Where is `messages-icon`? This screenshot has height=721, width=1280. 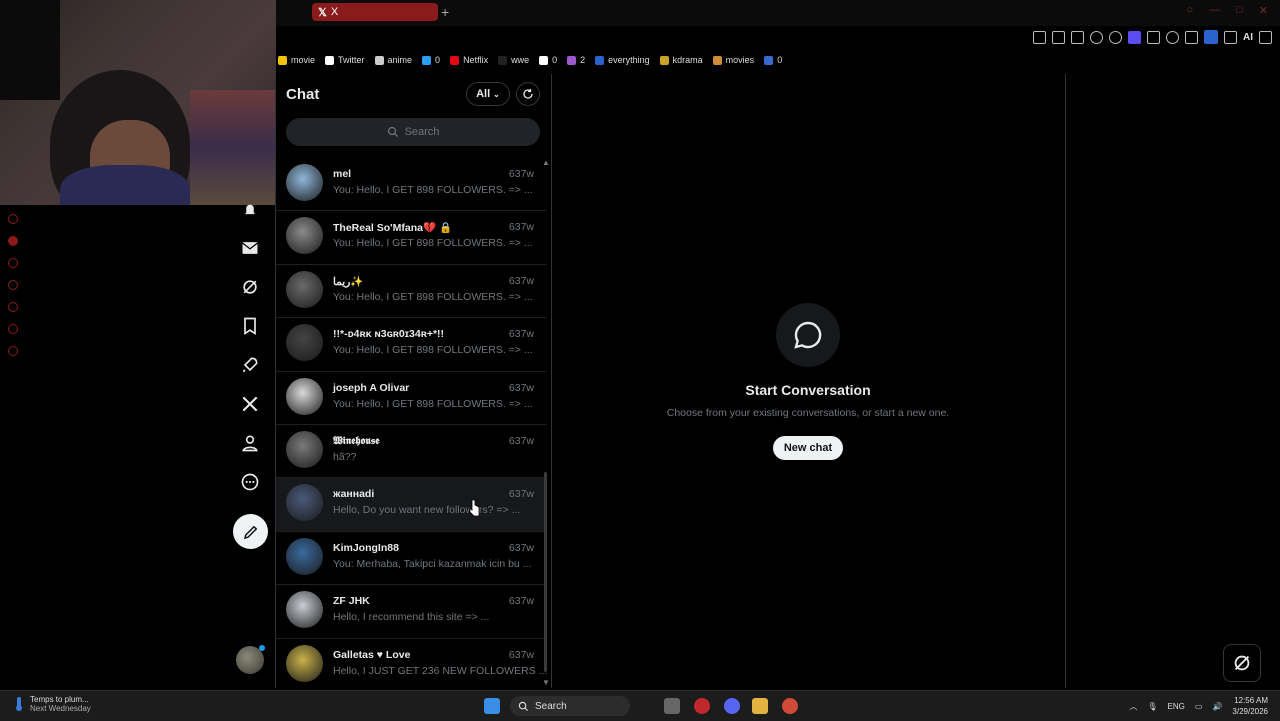
messages-icon is located at coordinates (250, 248).